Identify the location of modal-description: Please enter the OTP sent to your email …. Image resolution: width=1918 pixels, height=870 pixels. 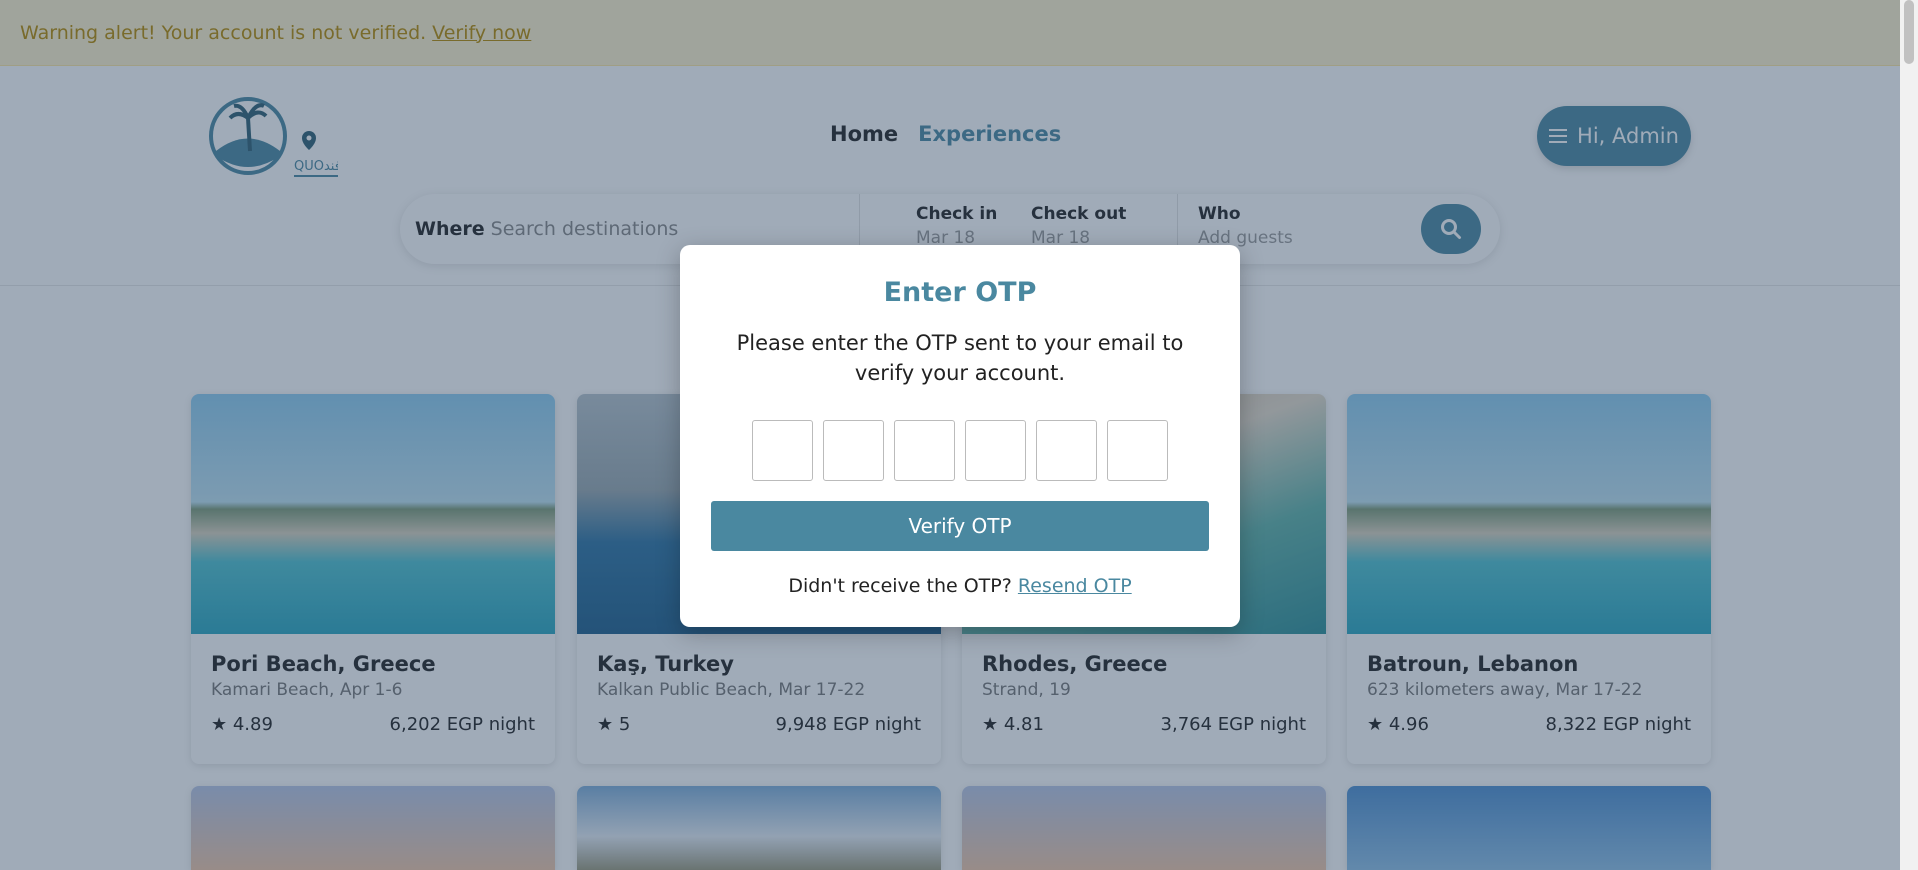
(960, 358).